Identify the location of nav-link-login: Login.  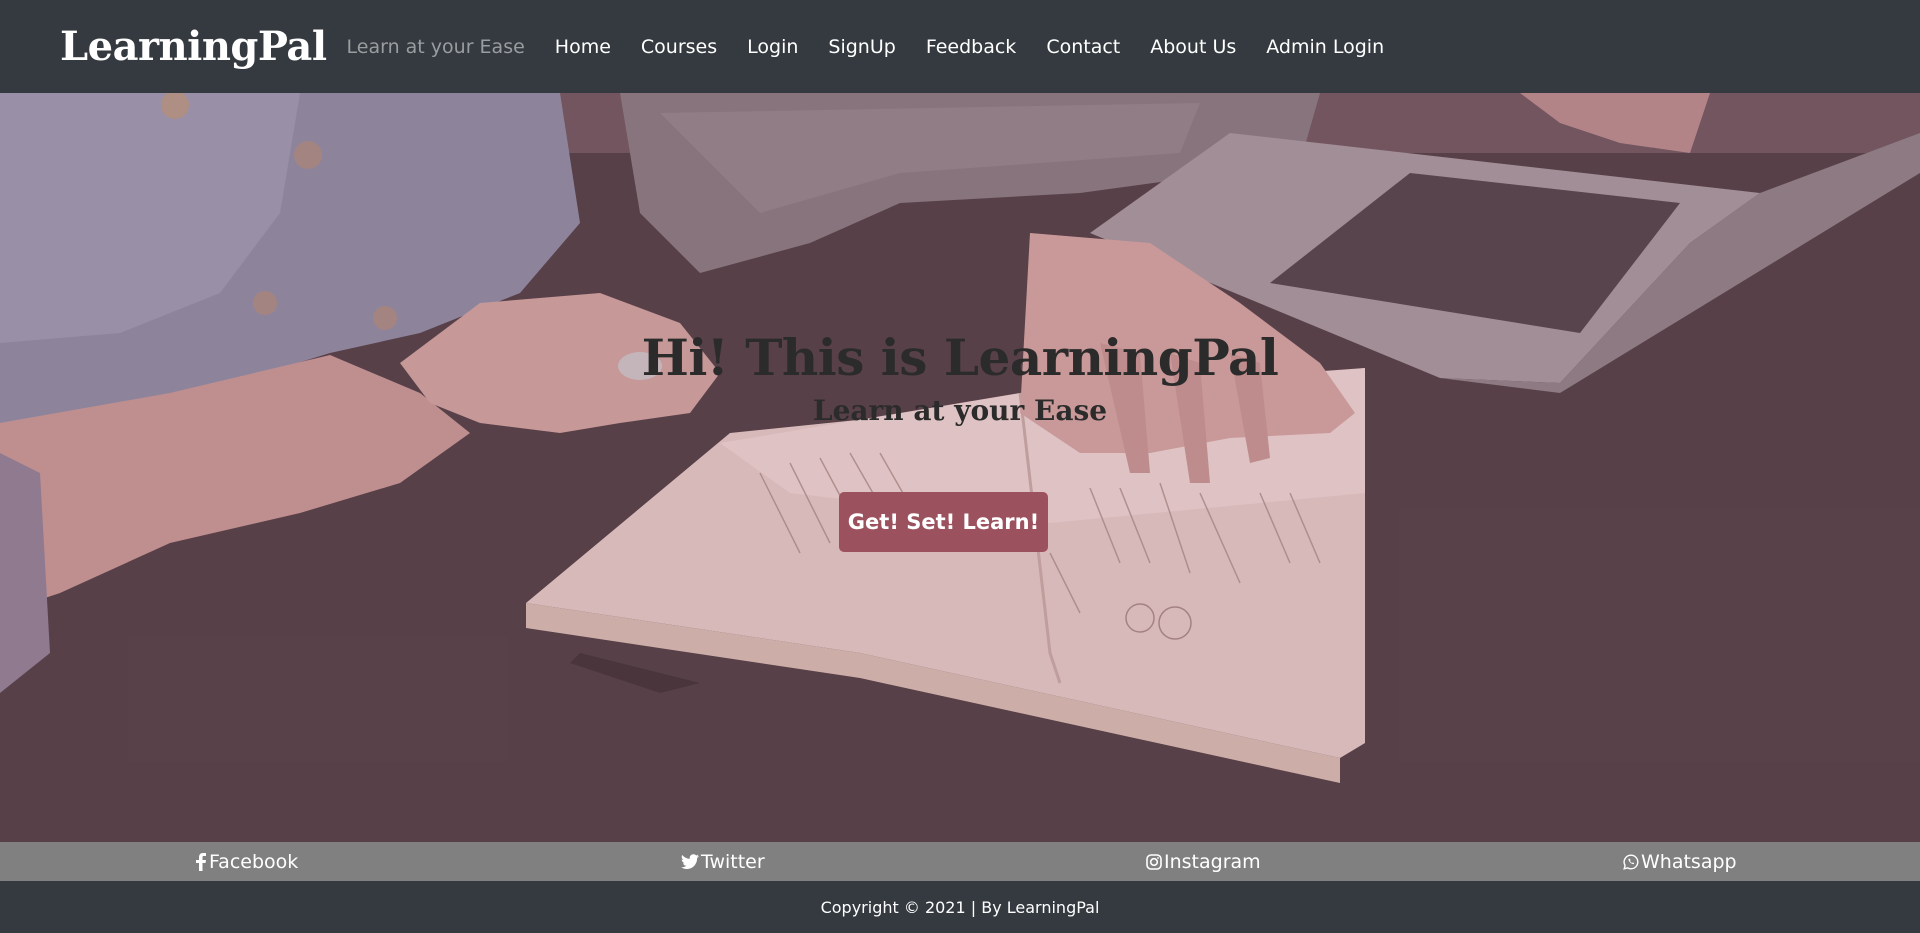
(772, 47).